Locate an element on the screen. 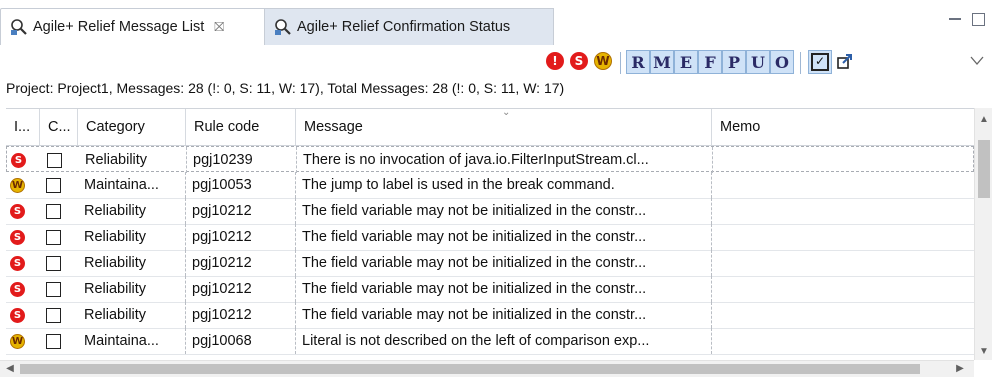  filter-r-button: R is located at coordinates (638, 62).